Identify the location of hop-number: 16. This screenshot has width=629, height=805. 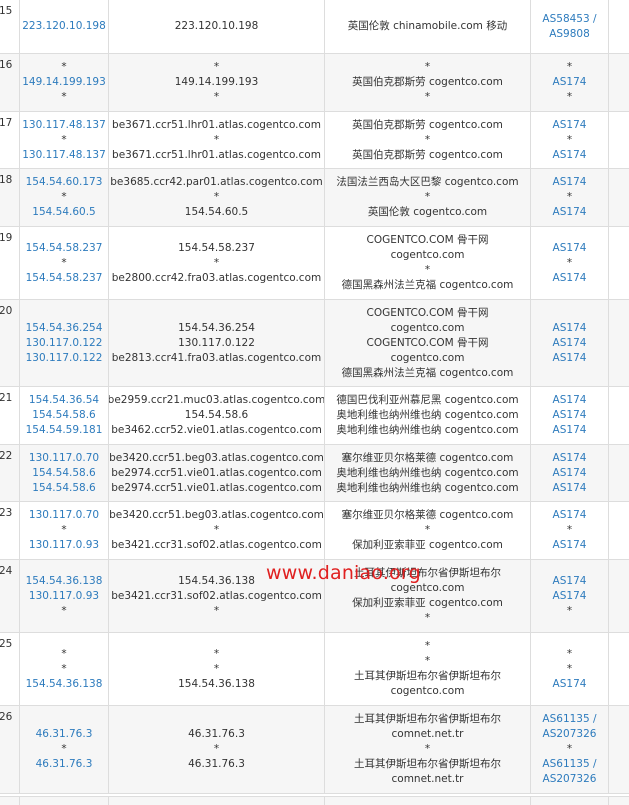
(10, 82).